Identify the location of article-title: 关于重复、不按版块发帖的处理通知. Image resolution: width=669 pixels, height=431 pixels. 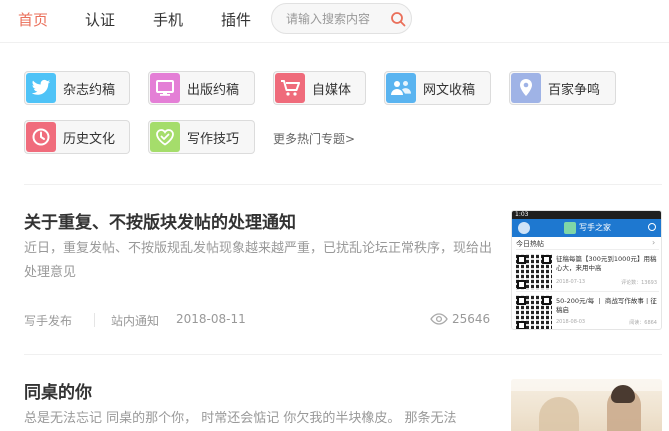
(160, 220).